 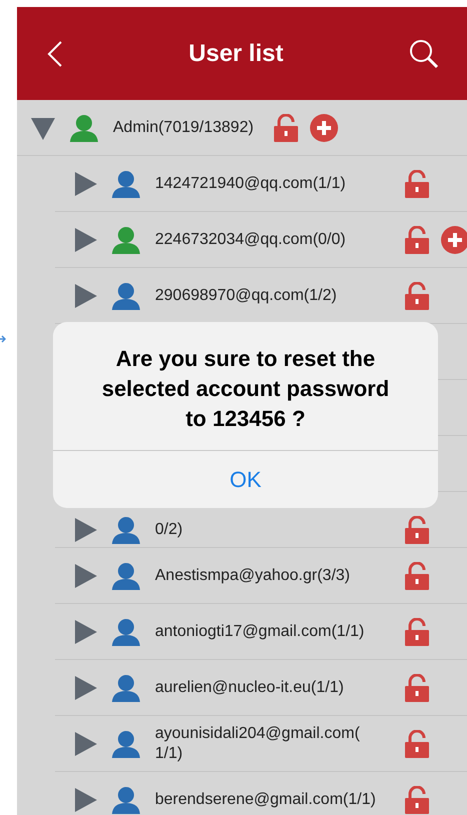 What do you see at coordinates (270, 296) in the screenshot?
I see `user-name: 290698970@qq.com(1/2)` at bounding box center [270, 296].